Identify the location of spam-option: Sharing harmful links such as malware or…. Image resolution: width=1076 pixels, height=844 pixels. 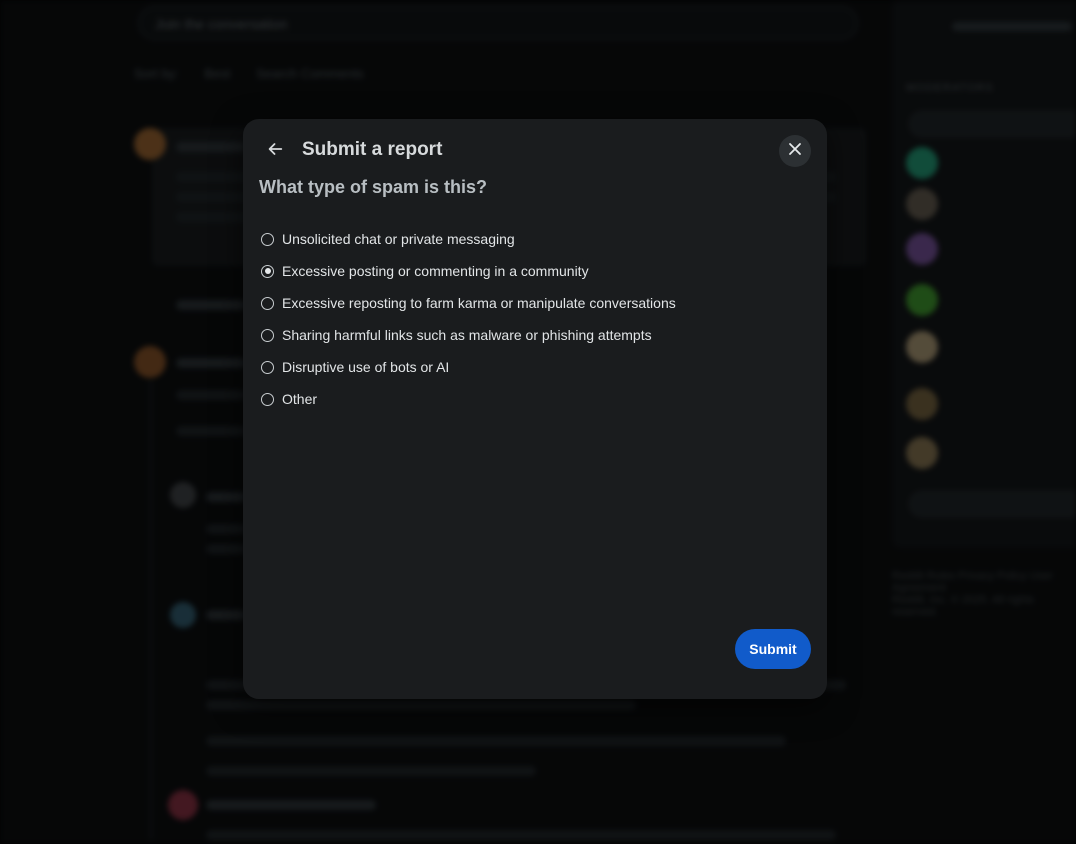
(531, 335).